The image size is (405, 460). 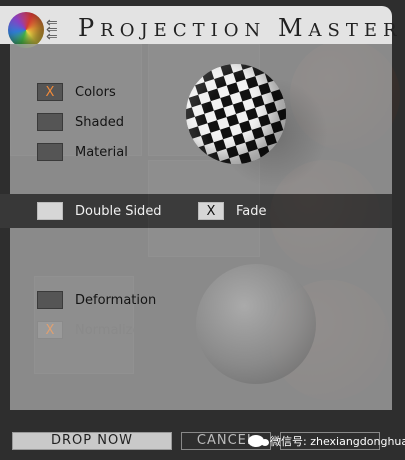 What do you see at coordinates (26, 30) in the screenshot?
I see `zbrush-logo-icon` at bounding box center [26, 30].